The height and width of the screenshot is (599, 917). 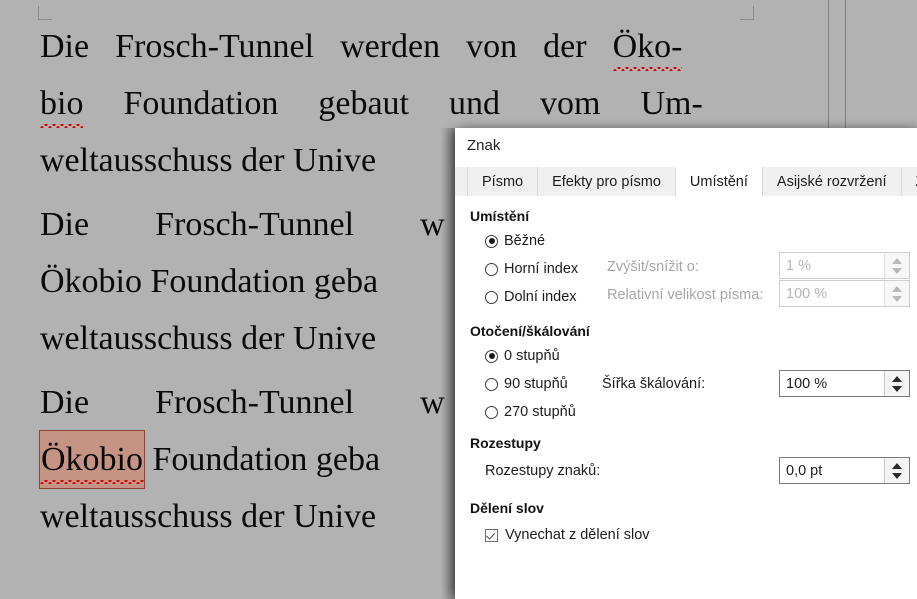 I want to click on tab-label: Umístění, so click(x=718, y=181).